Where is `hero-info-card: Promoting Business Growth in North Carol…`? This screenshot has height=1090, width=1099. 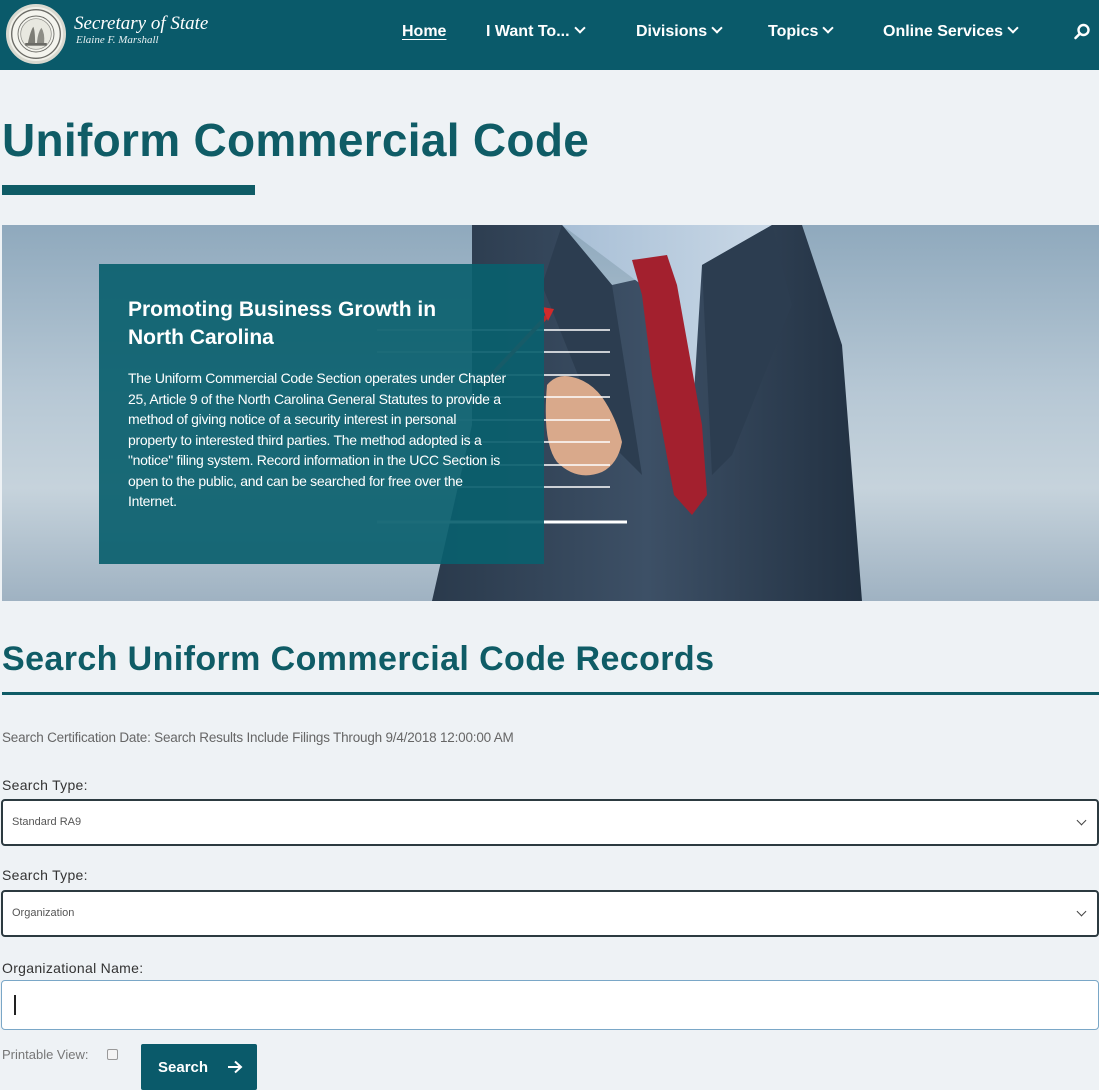
hero-info-card: Promoting Business Growth in North Carol… is located at coordinates (321, 414).